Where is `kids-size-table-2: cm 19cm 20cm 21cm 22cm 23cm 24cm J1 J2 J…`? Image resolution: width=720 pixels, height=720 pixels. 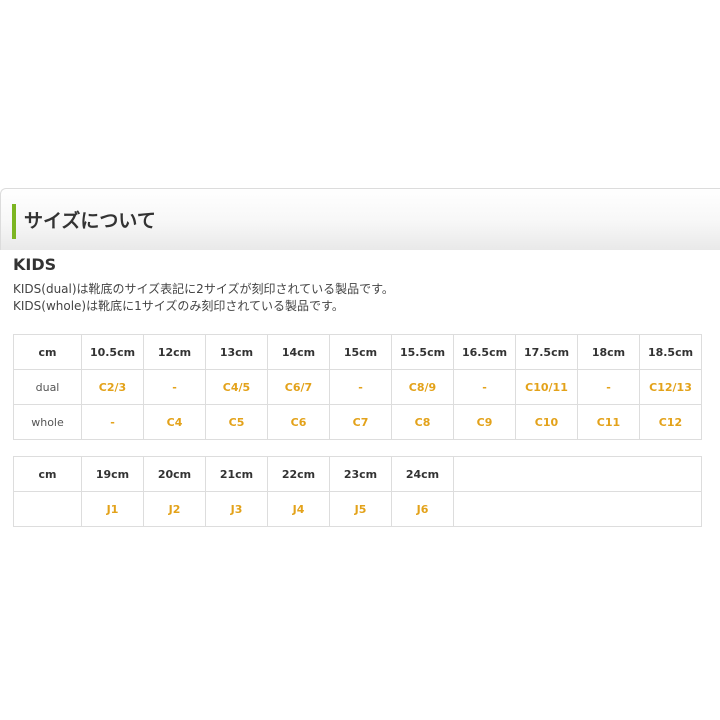 kids-size-table-2: cm 19cm 20cm 21cm 22cm 23cm 24cm J1 J2 J… is located at coordinates (357, 491).